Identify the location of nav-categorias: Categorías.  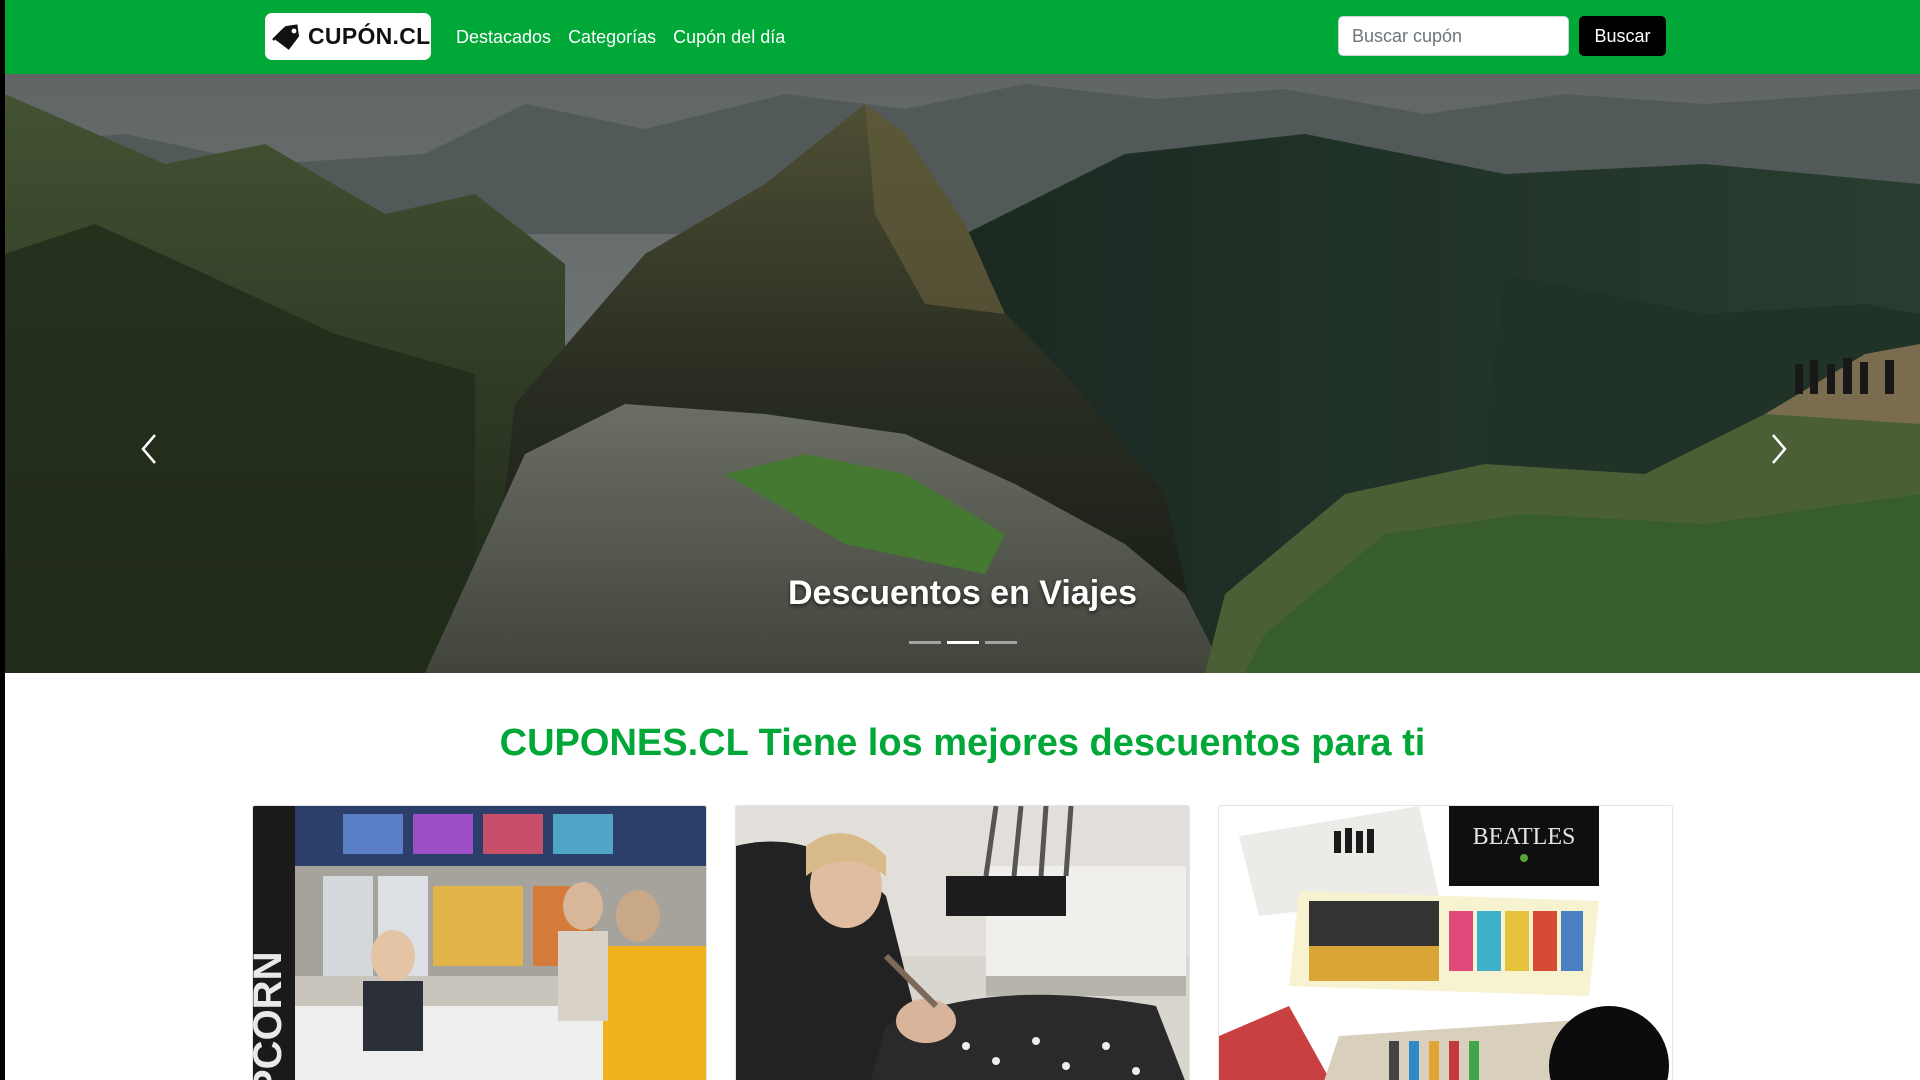
(612, 37).